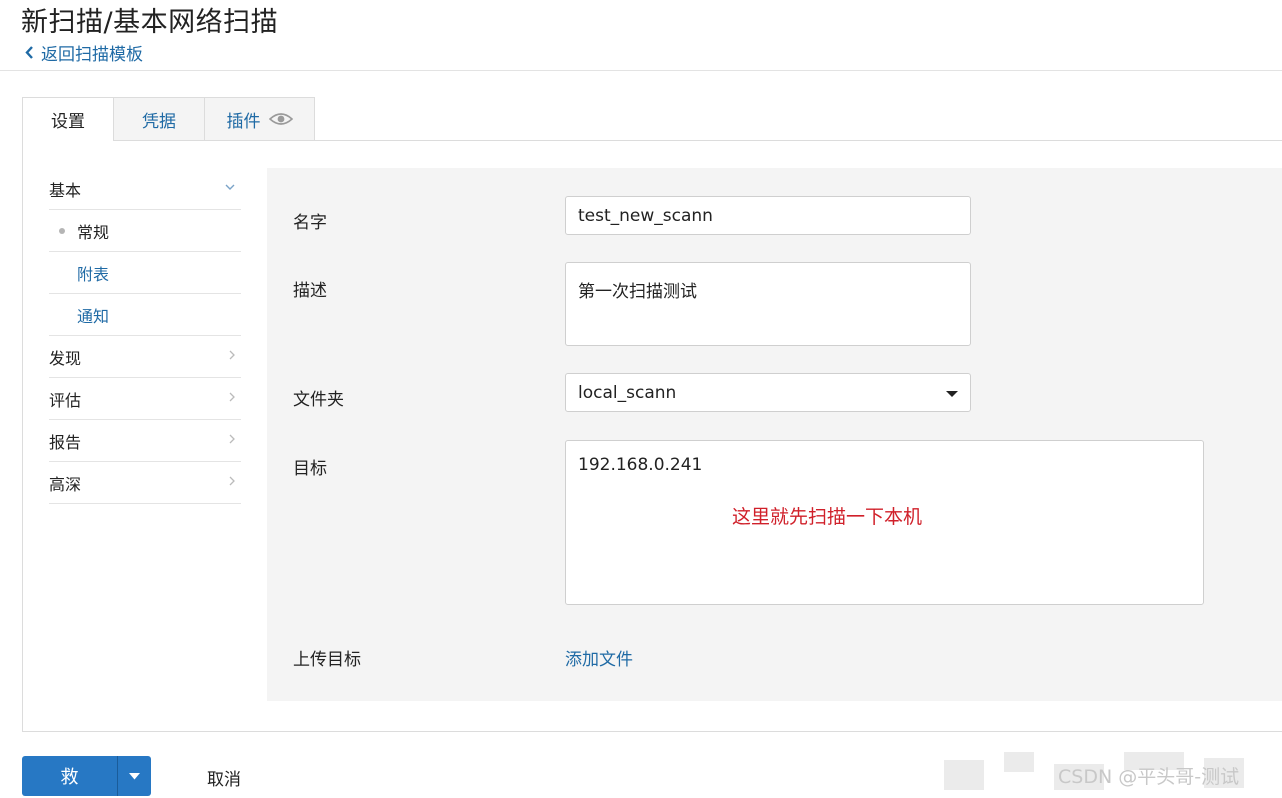 The height and width of the screenshot is (798, 1282). What do you see at coordinates (145, 357) in the screenshot?
I see `sidebar-item-discovery: 发现` at bounding box center [145, 357].